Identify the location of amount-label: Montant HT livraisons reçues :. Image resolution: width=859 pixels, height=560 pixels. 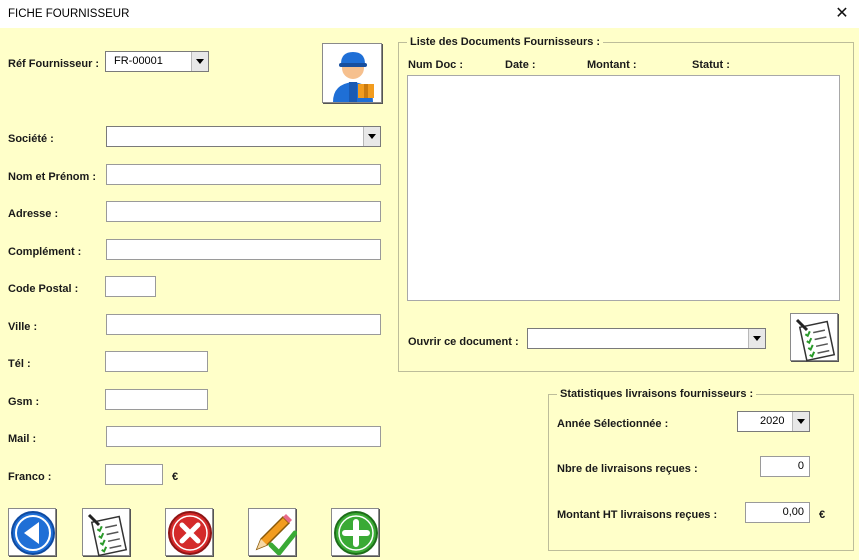
(637, 515).